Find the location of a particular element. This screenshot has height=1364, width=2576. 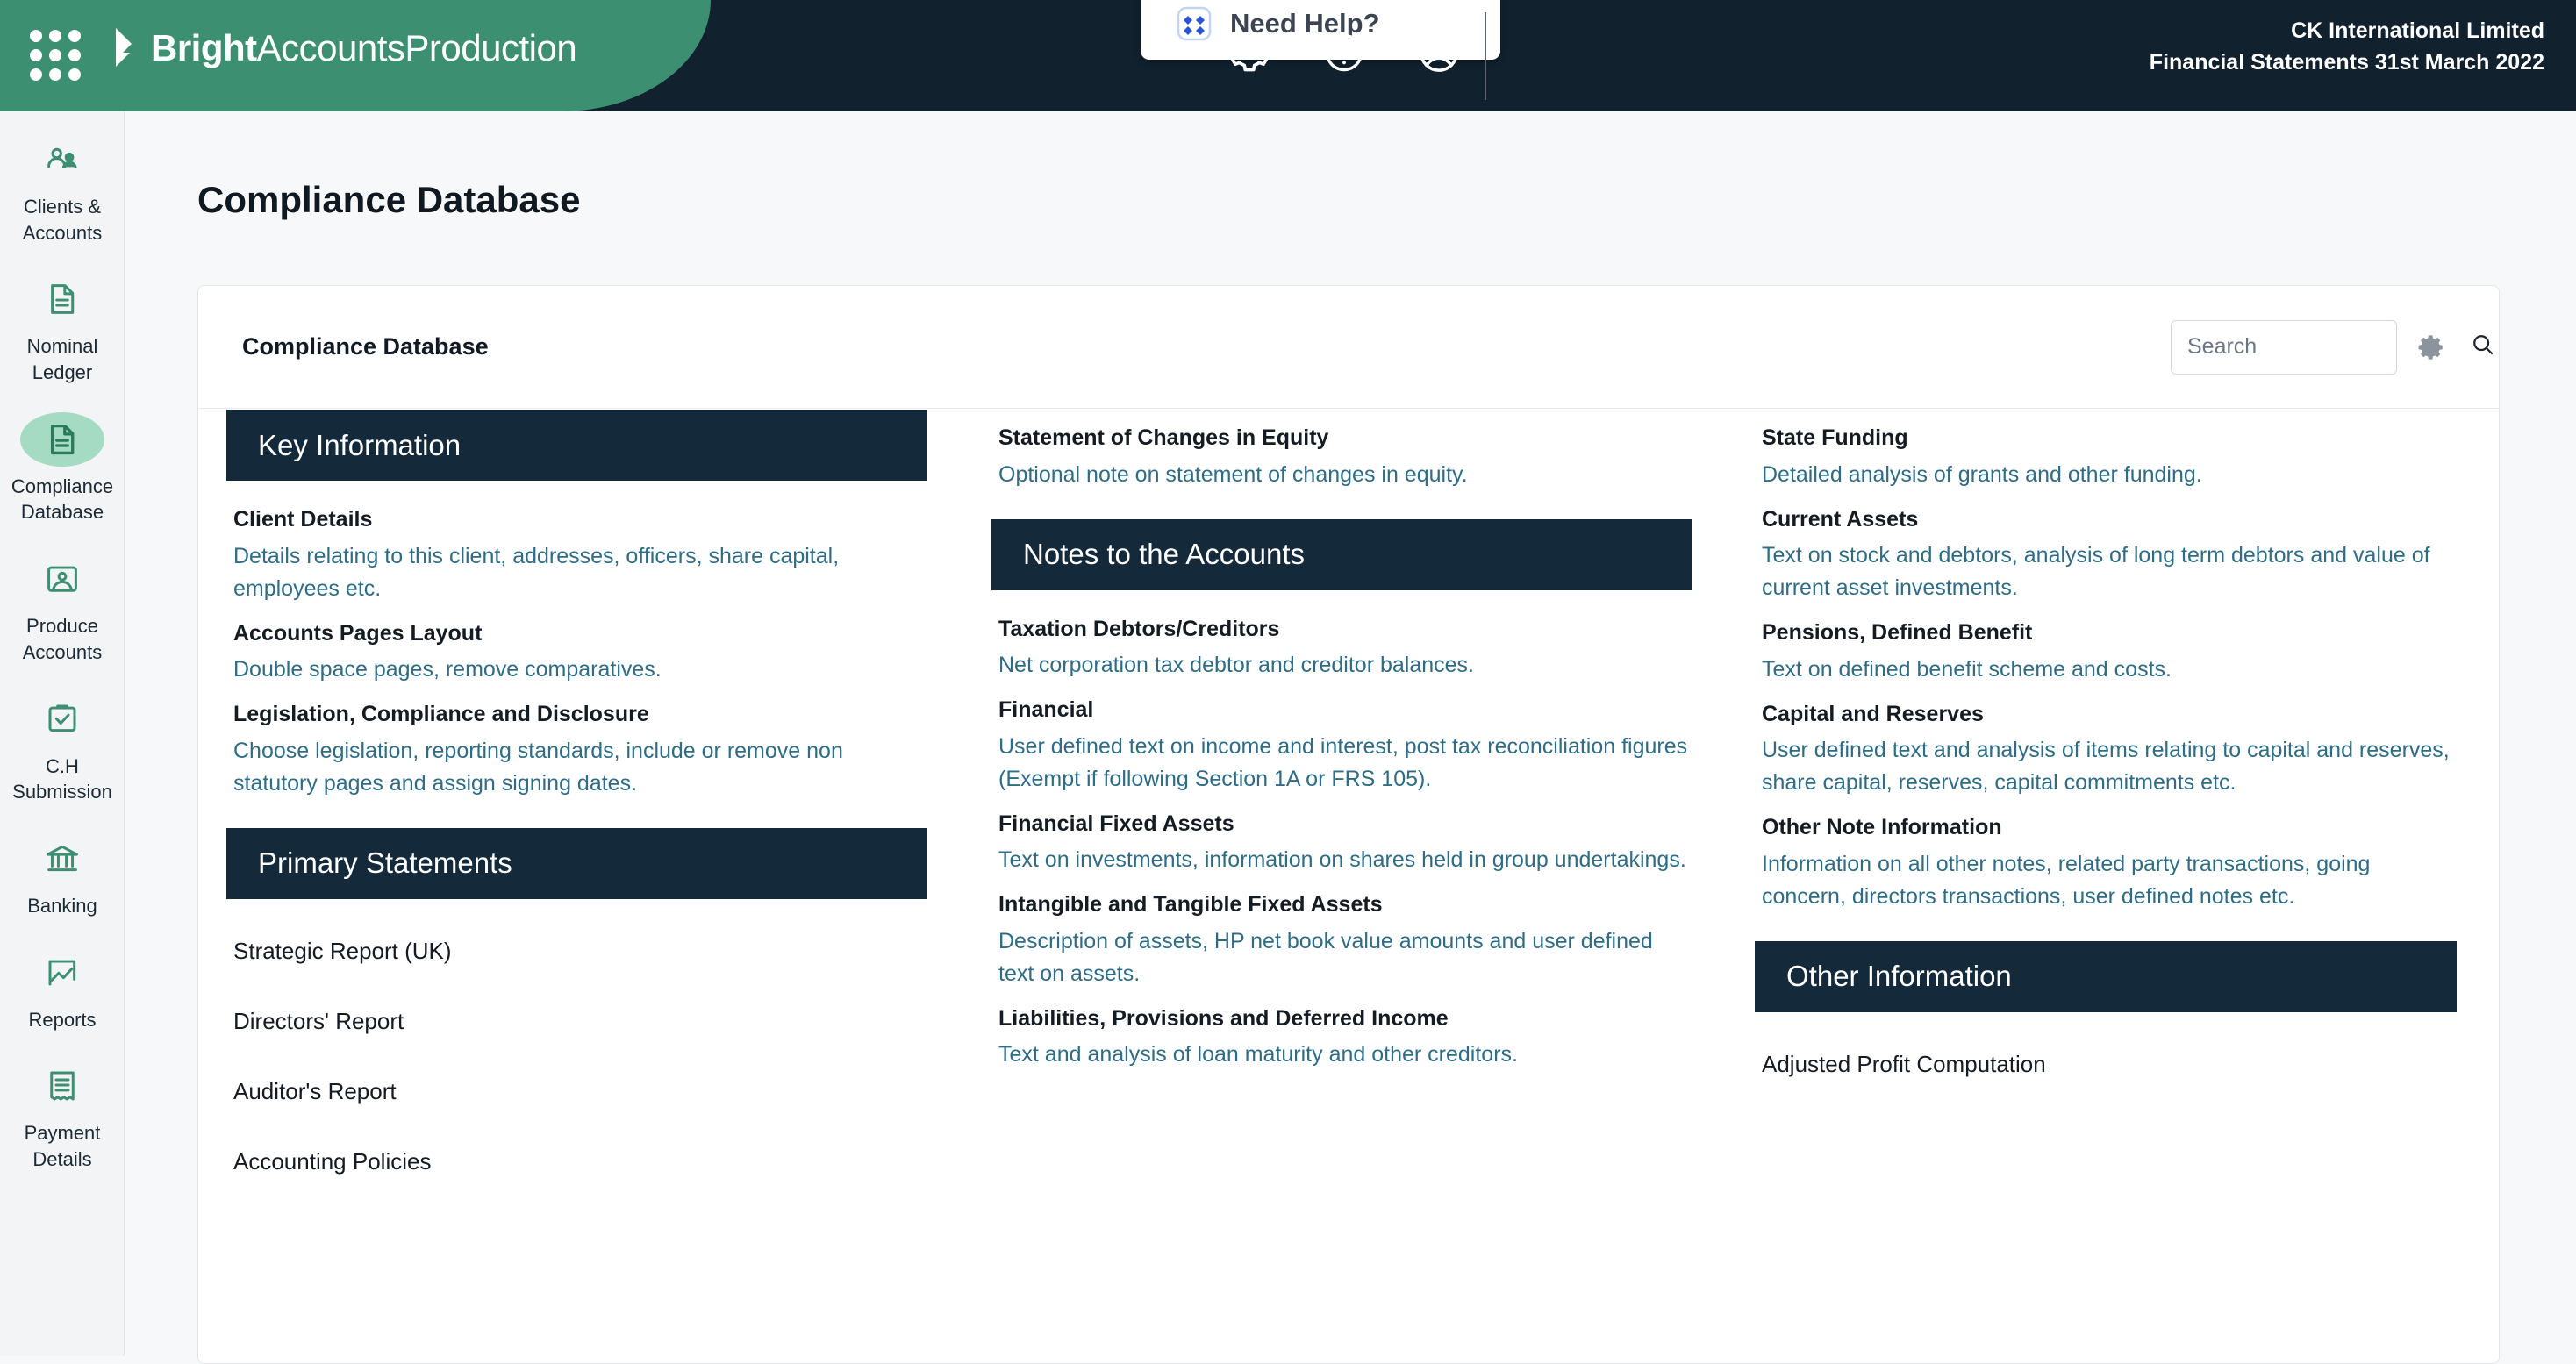

section-title: Key Information is located at coordinates (360, 445).